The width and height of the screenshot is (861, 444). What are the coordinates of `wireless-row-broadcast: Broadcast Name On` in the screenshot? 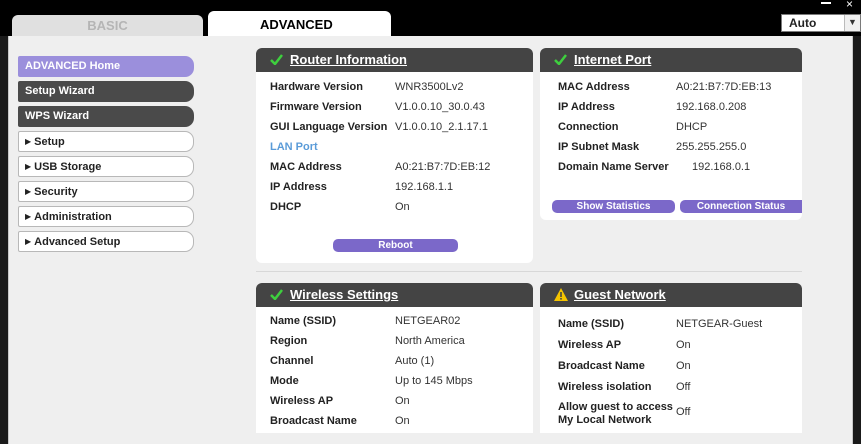 It's located at (401, 421).